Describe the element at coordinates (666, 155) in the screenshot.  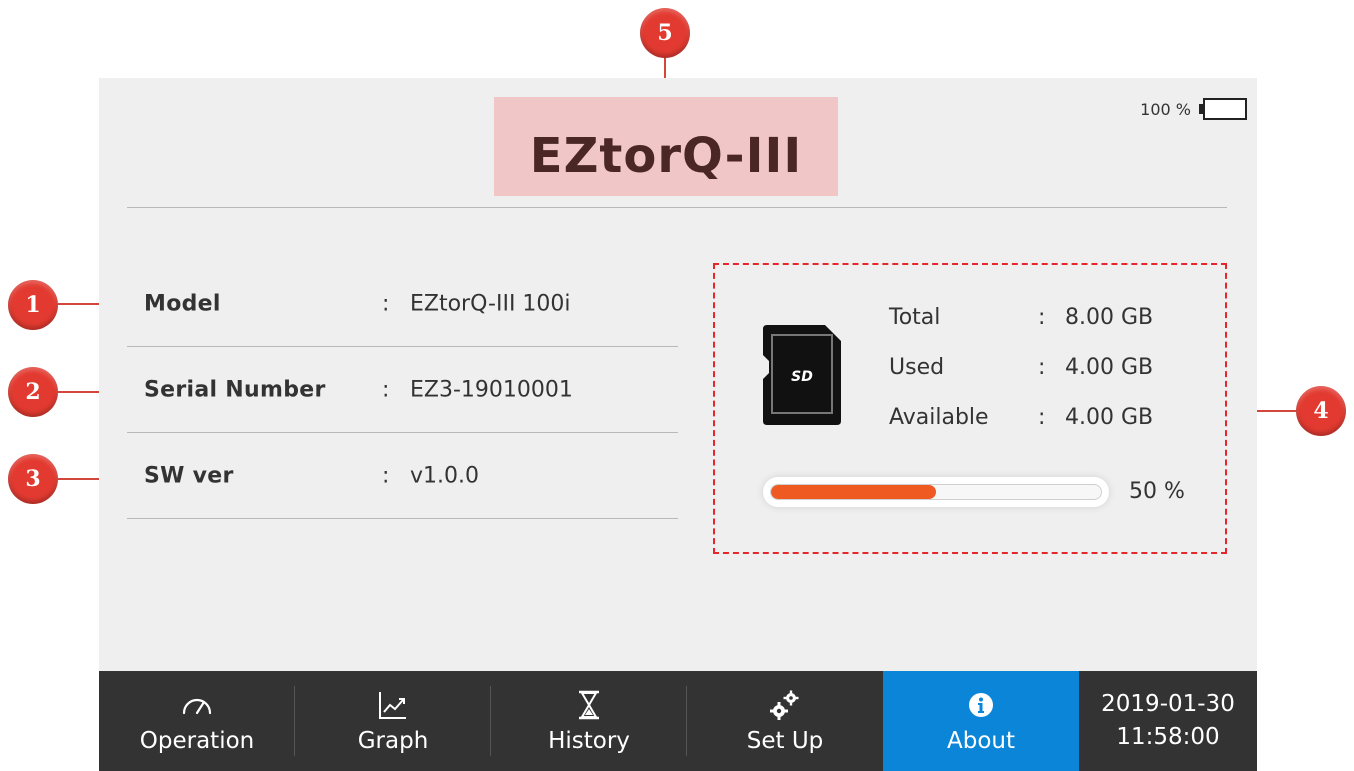
I see `page-title: EZtorQ-III` at that location.